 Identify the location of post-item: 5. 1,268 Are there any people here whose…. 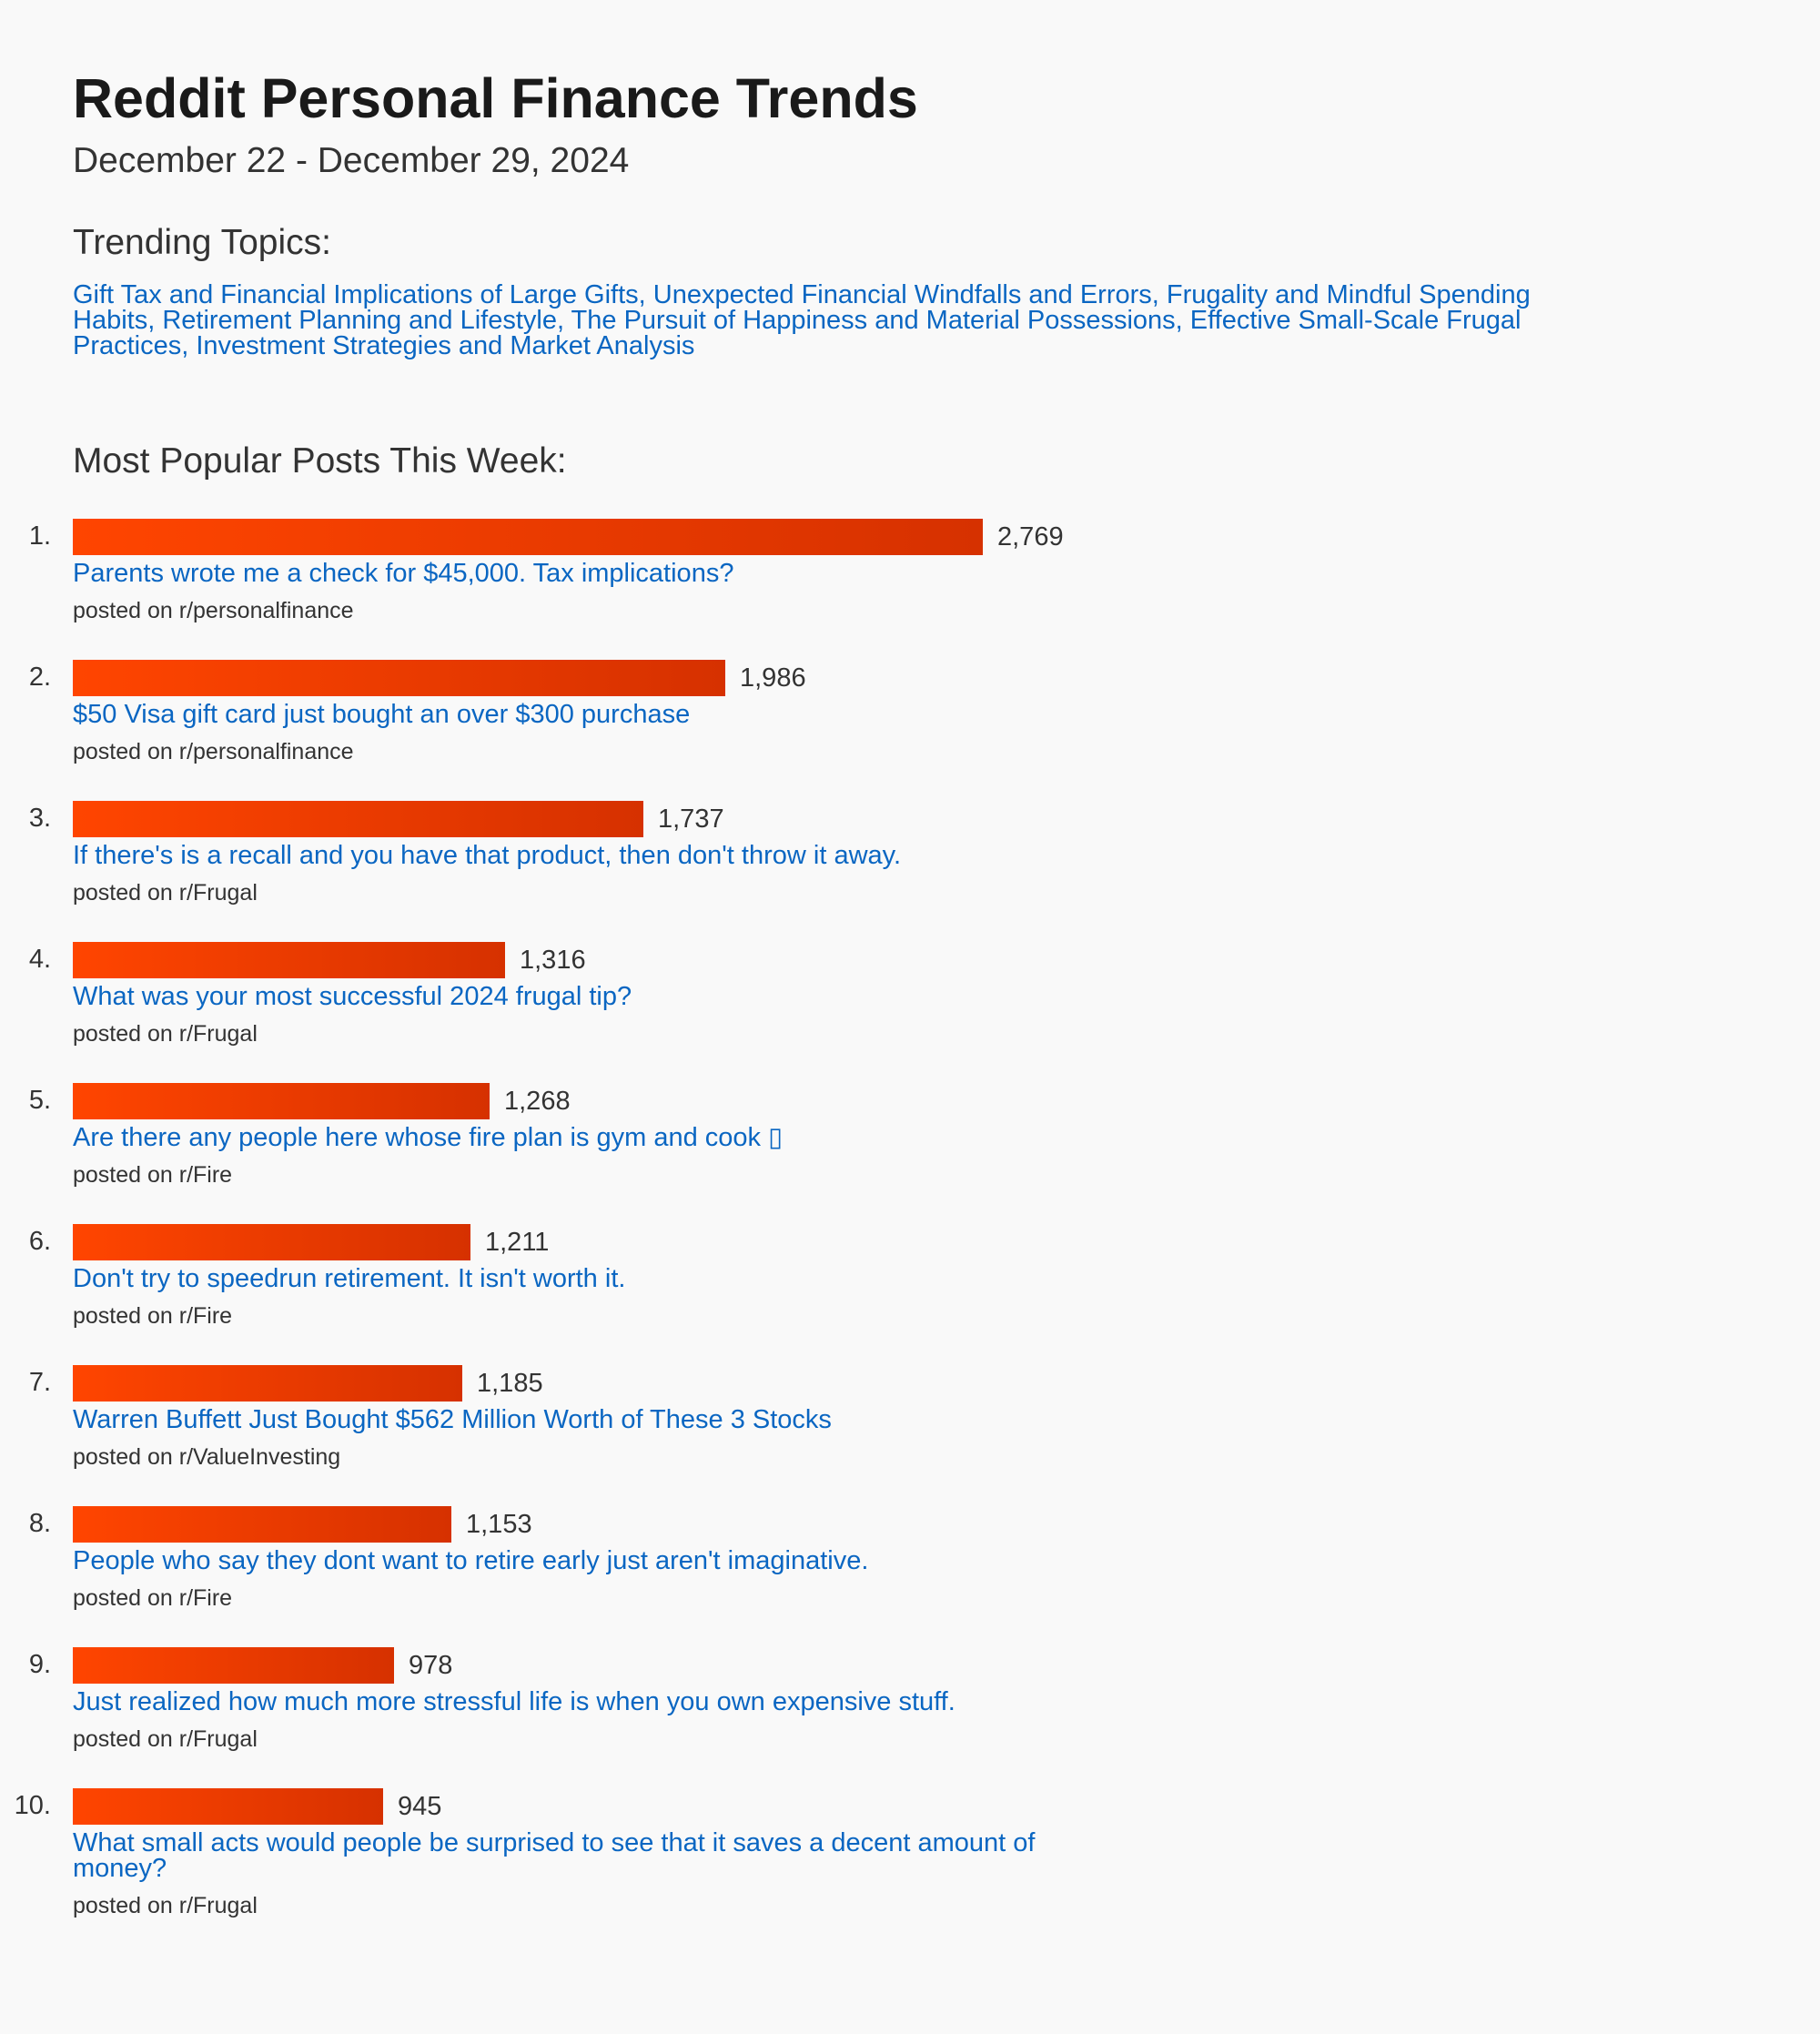
(910, 1151).